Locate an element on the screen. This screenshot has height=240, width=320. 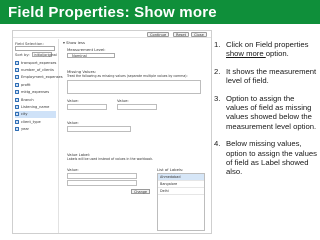
label-list: Ahmedabad Bangalore Delhi is located at coordinates (181, 202).